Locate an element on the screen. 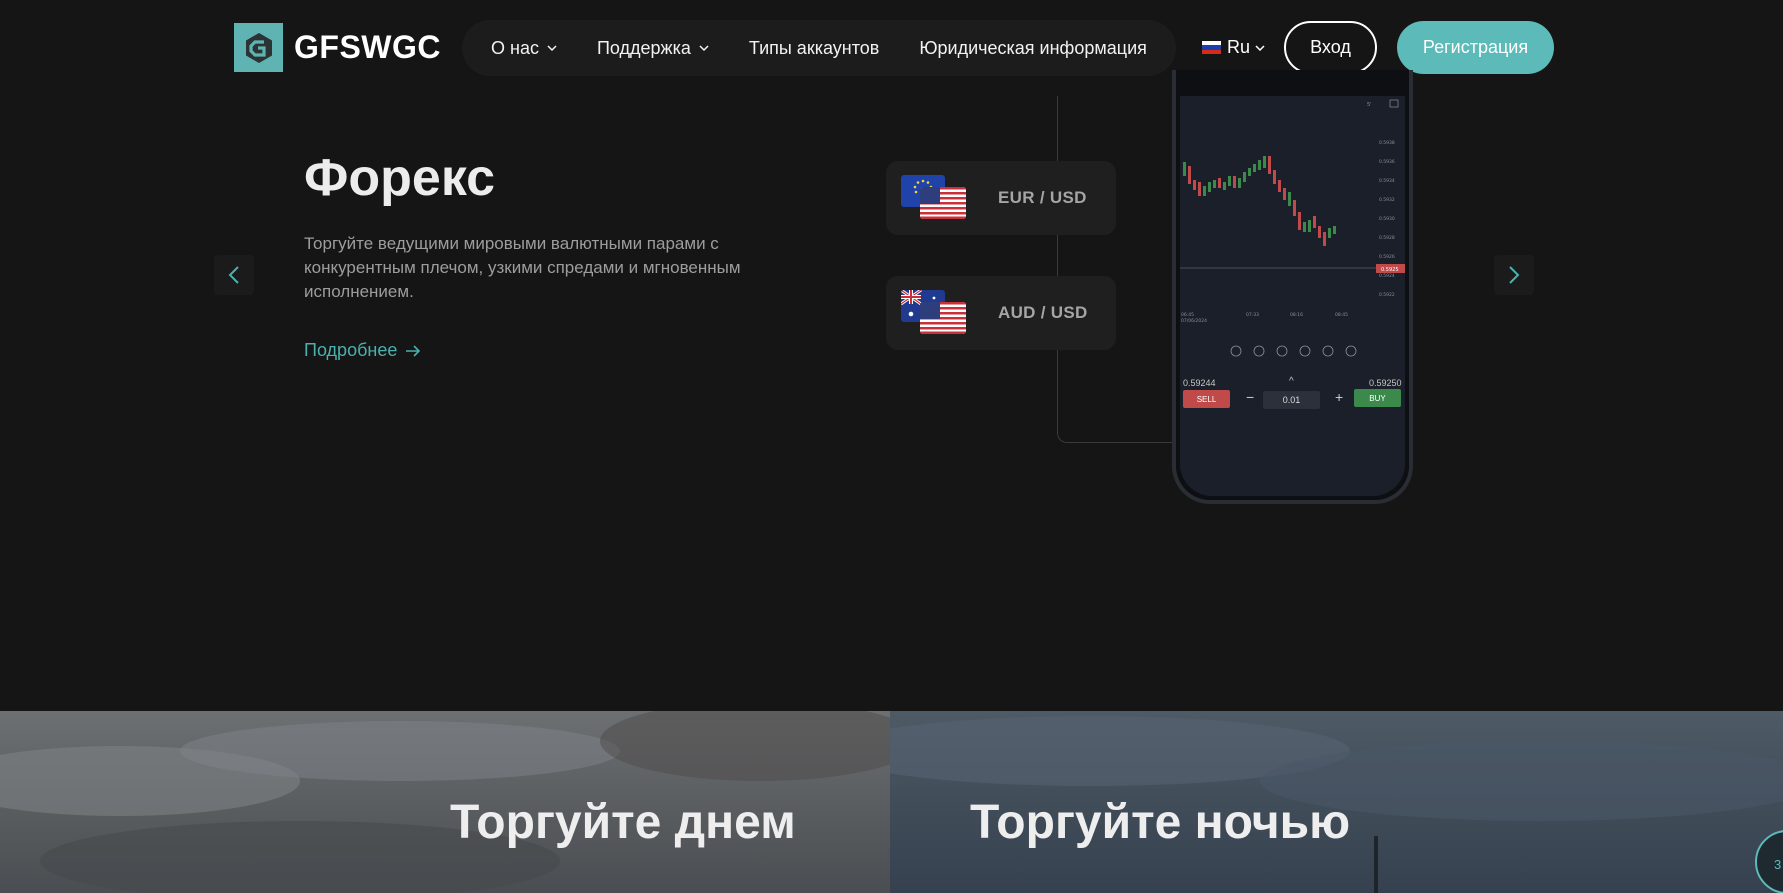 The height and width of the screenshot is (893, 1783). chevron-up-icon: ^ is located at coordinates (1291, 381).